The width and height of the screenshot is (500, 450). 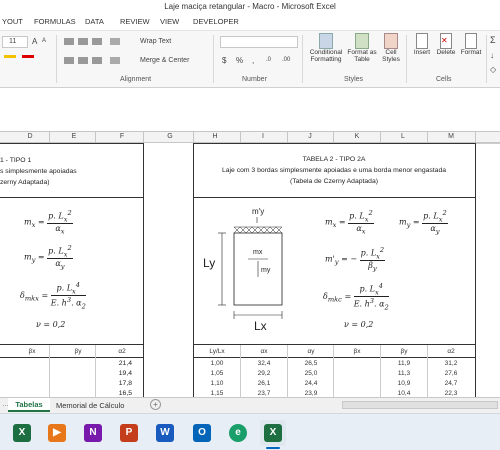 I want to click on table-cell: 26,1, so click(x=264, y=383).